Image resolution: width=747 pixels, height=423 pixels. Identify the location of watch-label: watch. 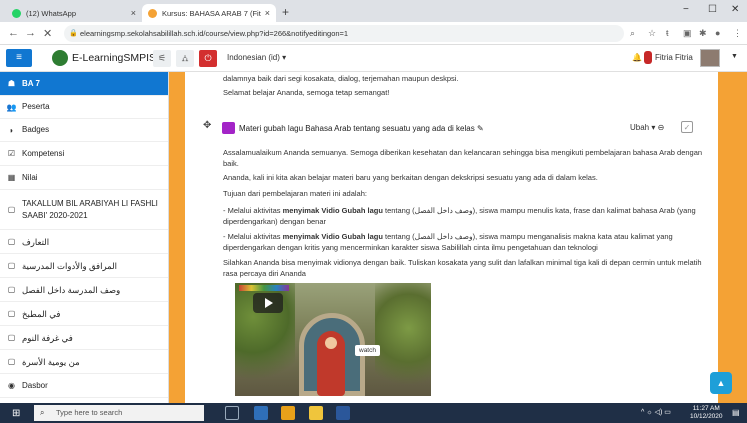
(367, 350).